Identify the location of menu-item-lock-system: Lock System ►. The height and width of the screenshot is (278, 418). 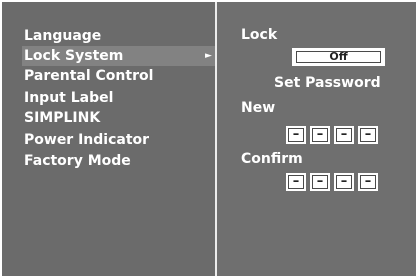
(118, 56).